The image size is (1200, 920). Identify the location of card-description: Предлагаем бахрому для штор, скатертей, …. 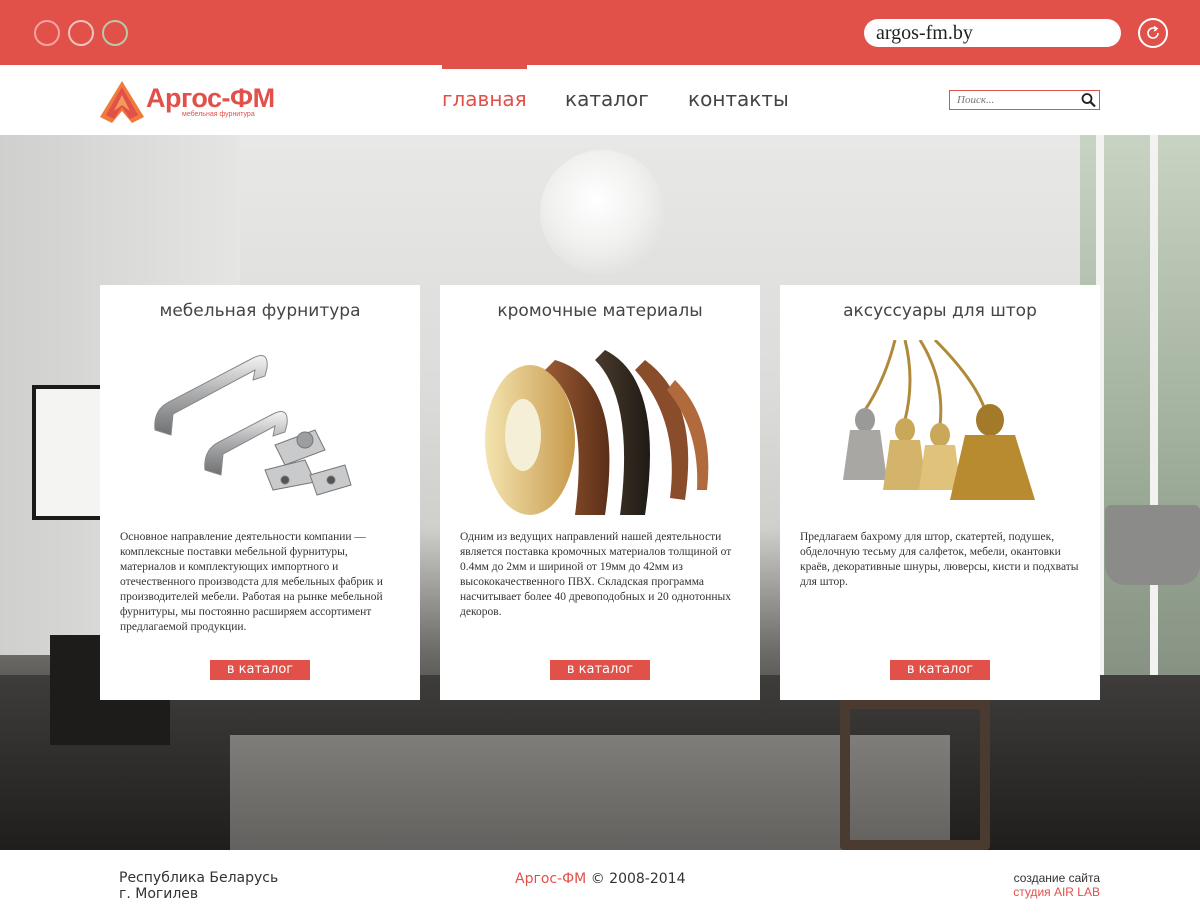
(939, 559).